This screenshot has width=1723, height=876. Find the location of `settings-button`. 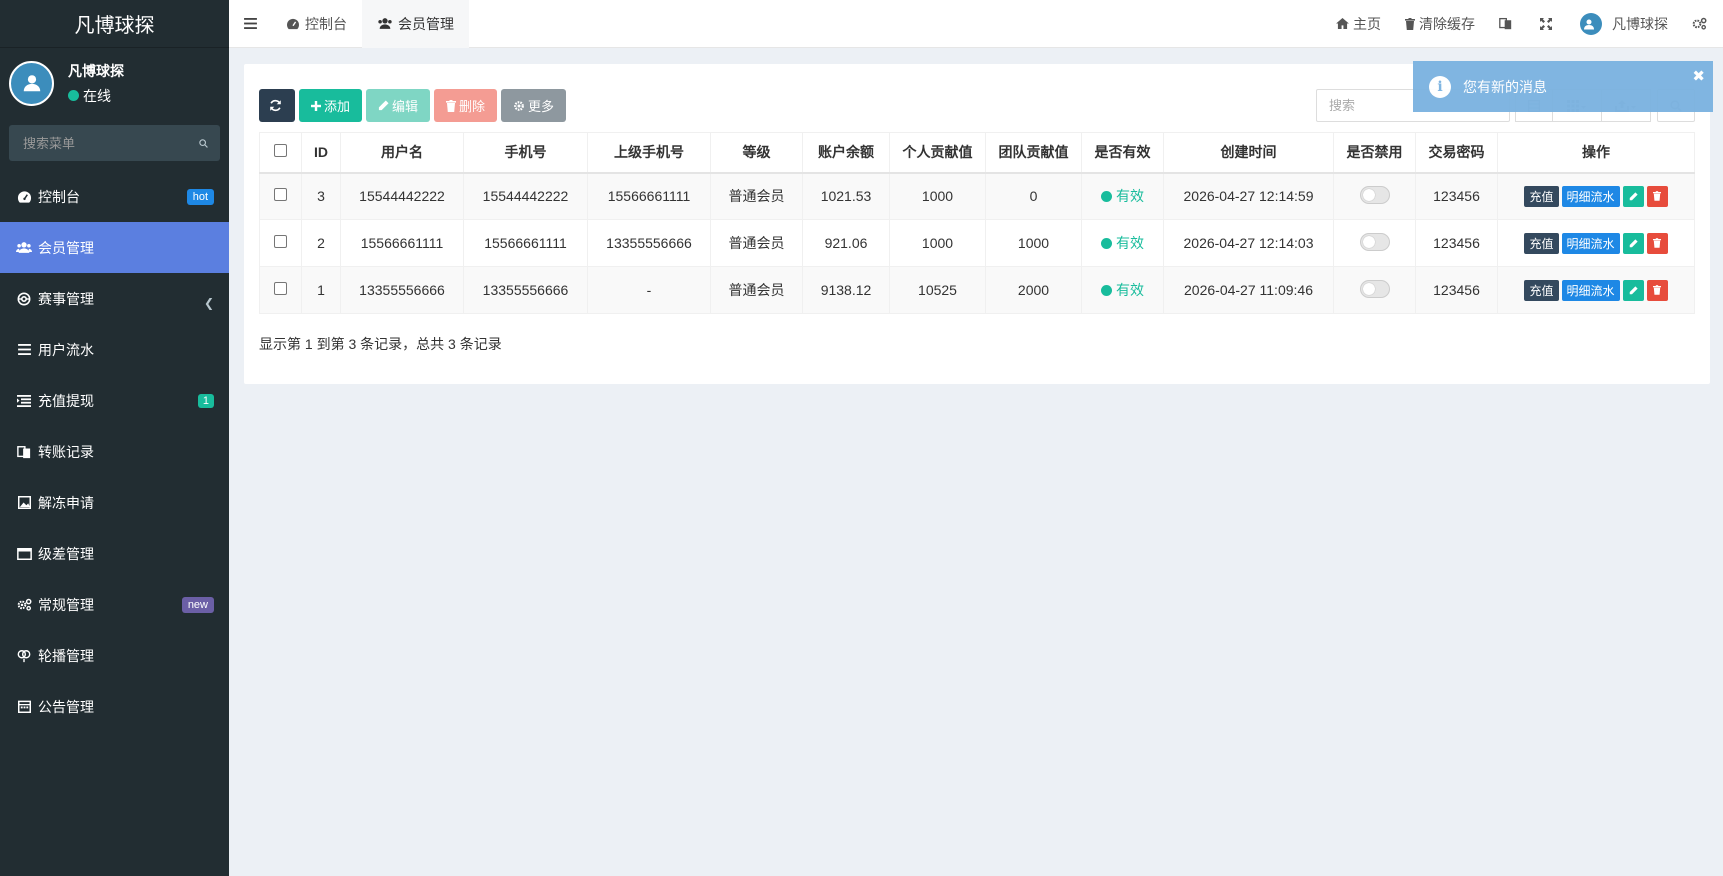

settings-button is located at coordinates (1701, 24).